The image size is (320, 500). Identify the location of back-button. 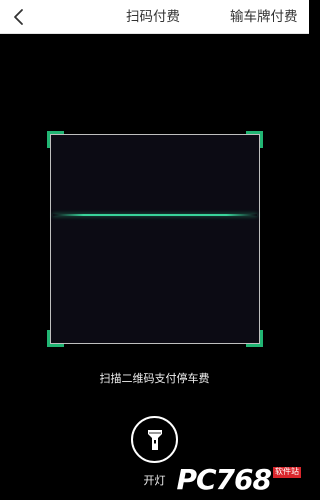
(18, 17).